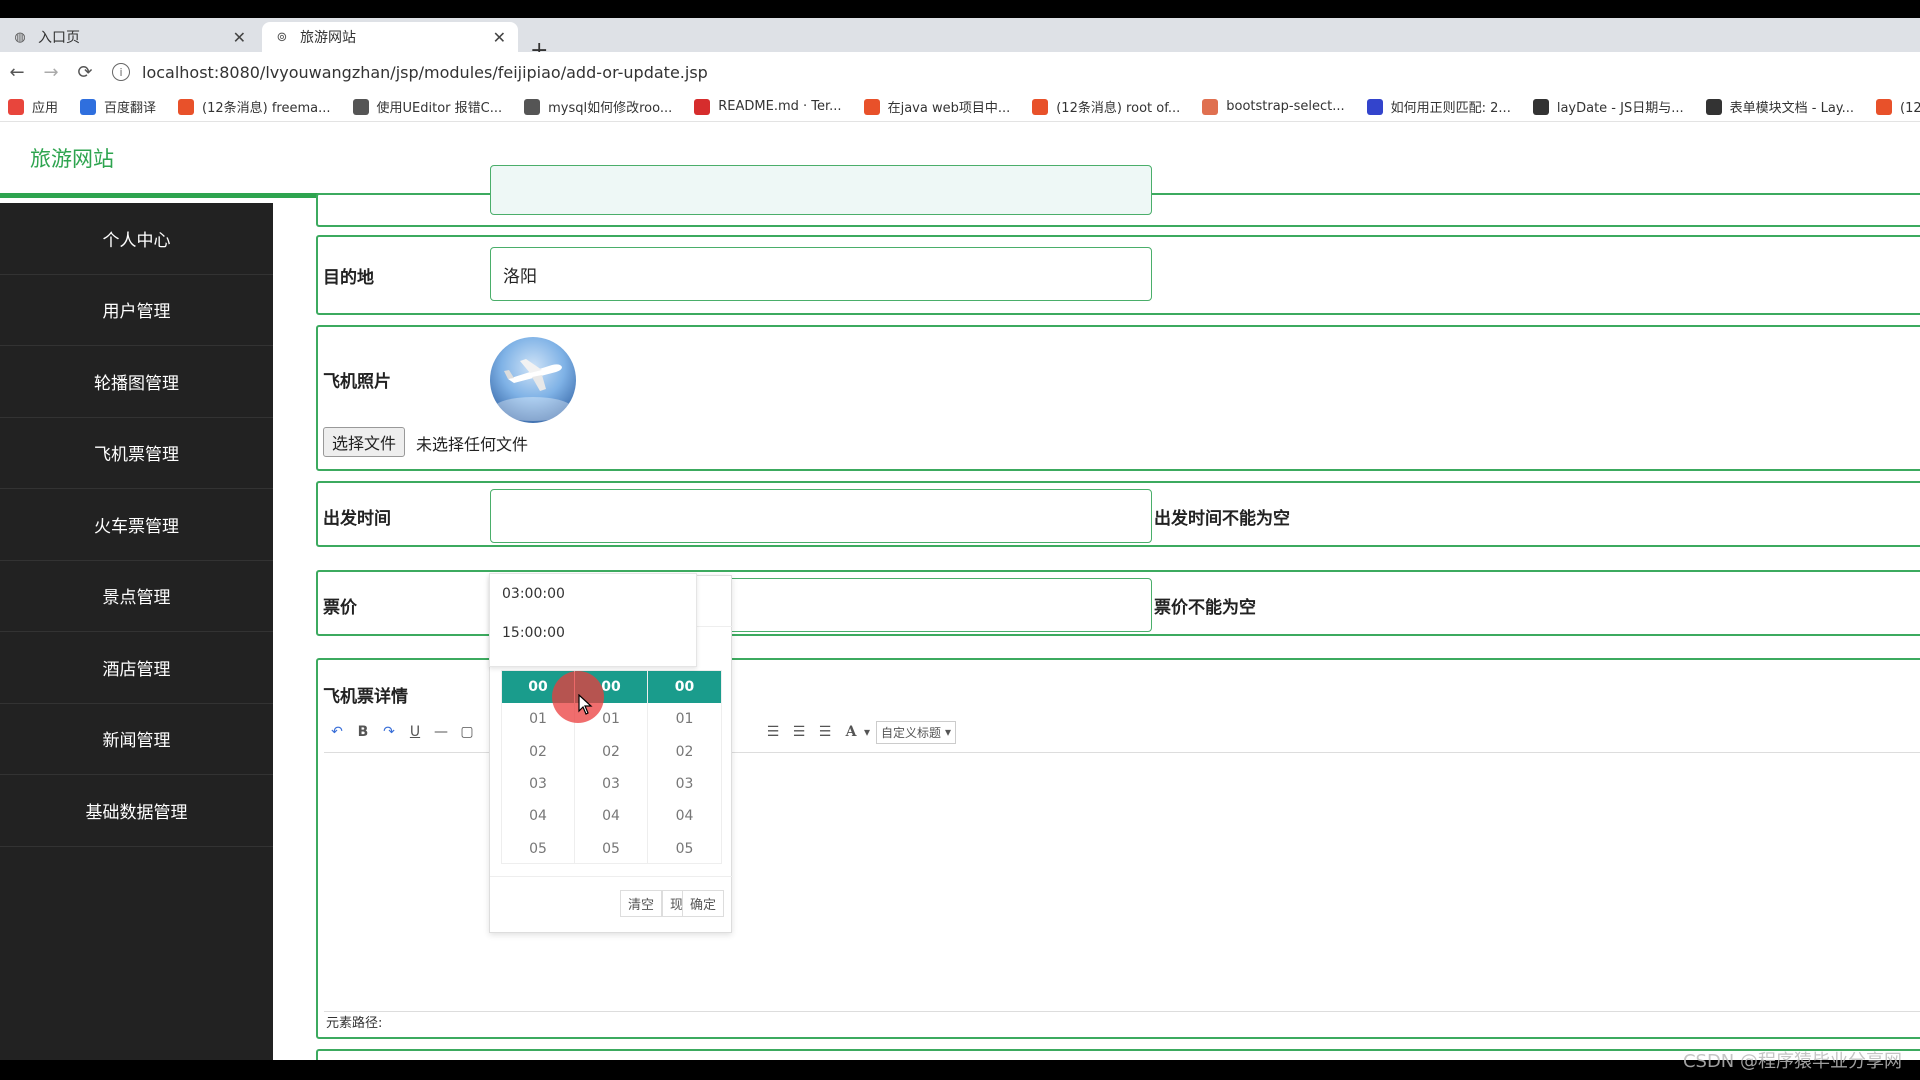 The height and width of the screenshot is (1080, 1920). I want to click on align-center-icon: ☰, so click(799, 732).